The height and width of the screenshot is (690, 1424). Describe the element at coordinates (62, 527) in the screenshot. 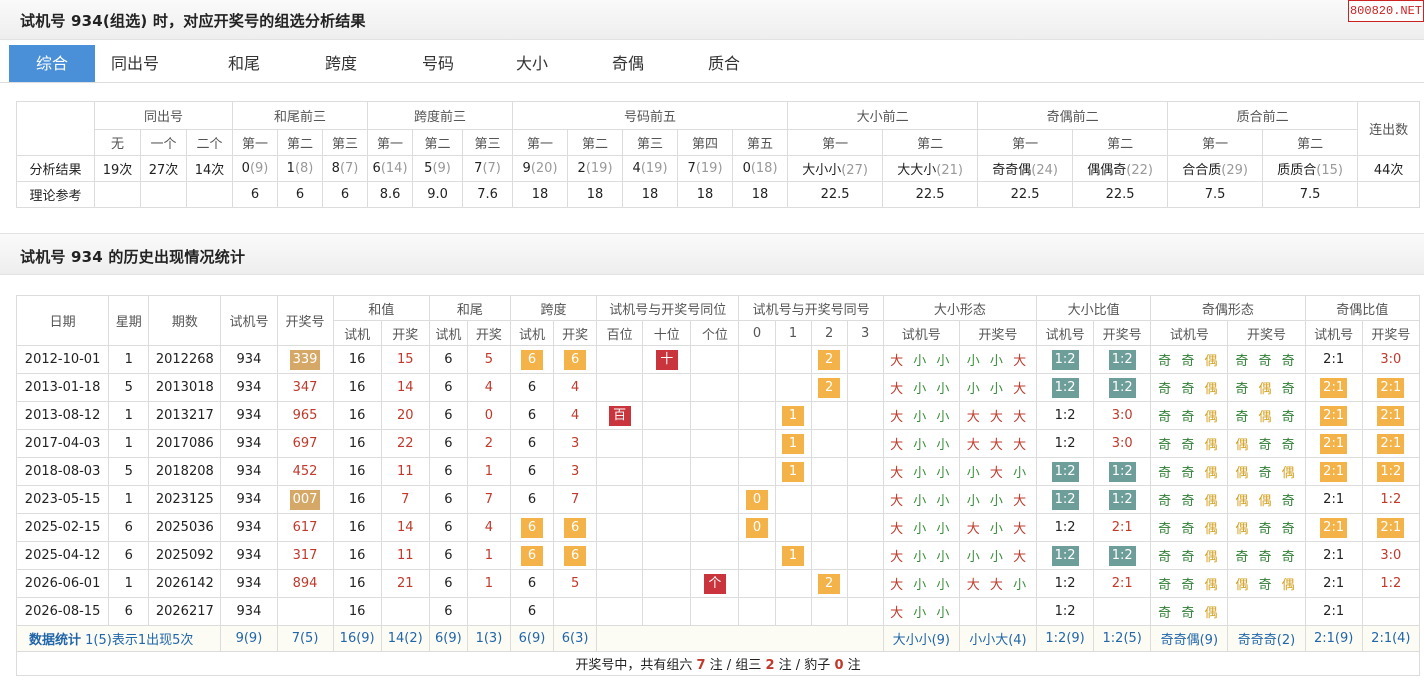

I see `cell-date: 2025-02-15` at that location.